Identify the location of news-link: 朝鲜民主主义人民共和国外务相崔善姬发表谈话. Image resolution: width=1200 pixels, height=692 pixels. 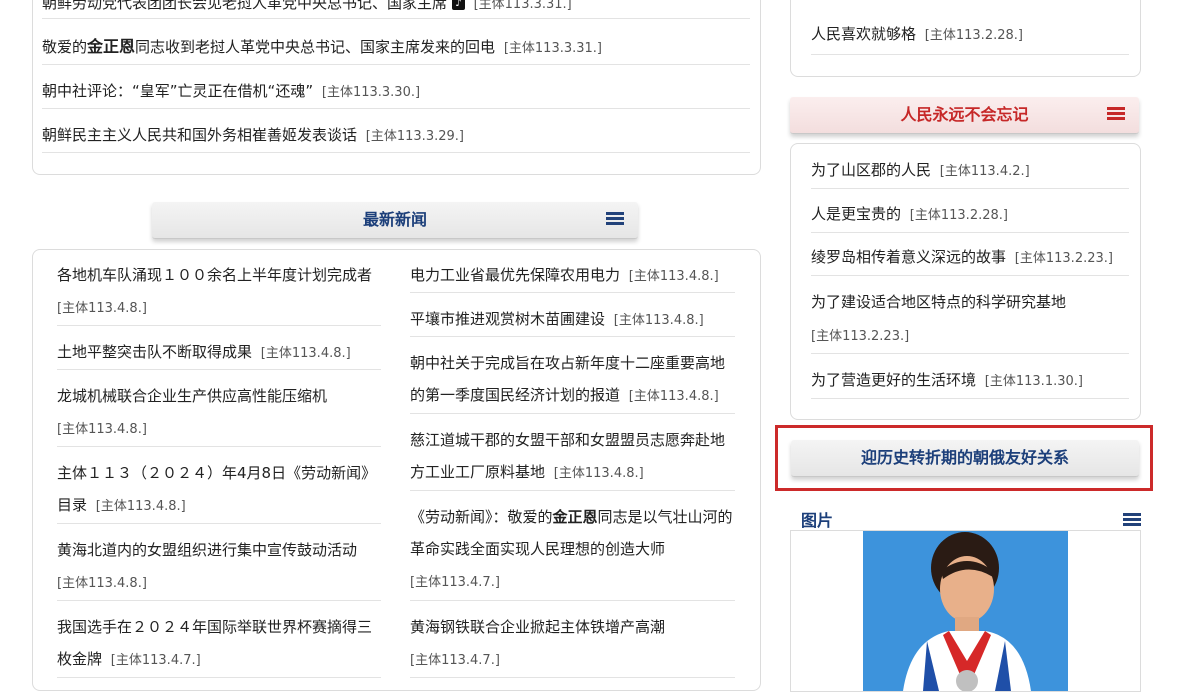
(199, 135).